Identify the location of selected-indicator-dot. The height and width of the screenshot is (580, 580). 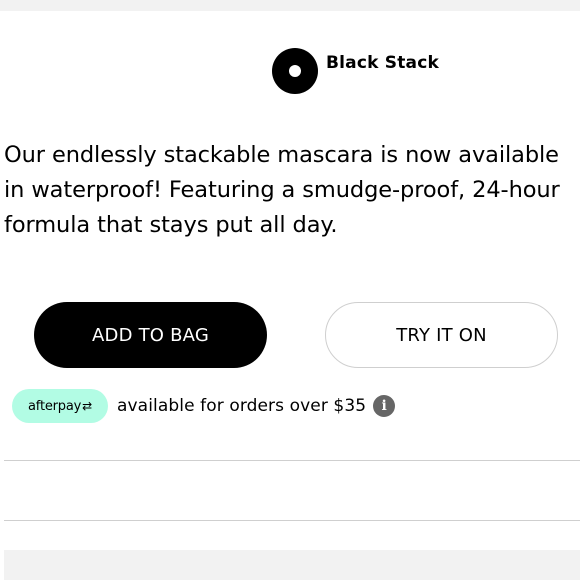
(295, 71).